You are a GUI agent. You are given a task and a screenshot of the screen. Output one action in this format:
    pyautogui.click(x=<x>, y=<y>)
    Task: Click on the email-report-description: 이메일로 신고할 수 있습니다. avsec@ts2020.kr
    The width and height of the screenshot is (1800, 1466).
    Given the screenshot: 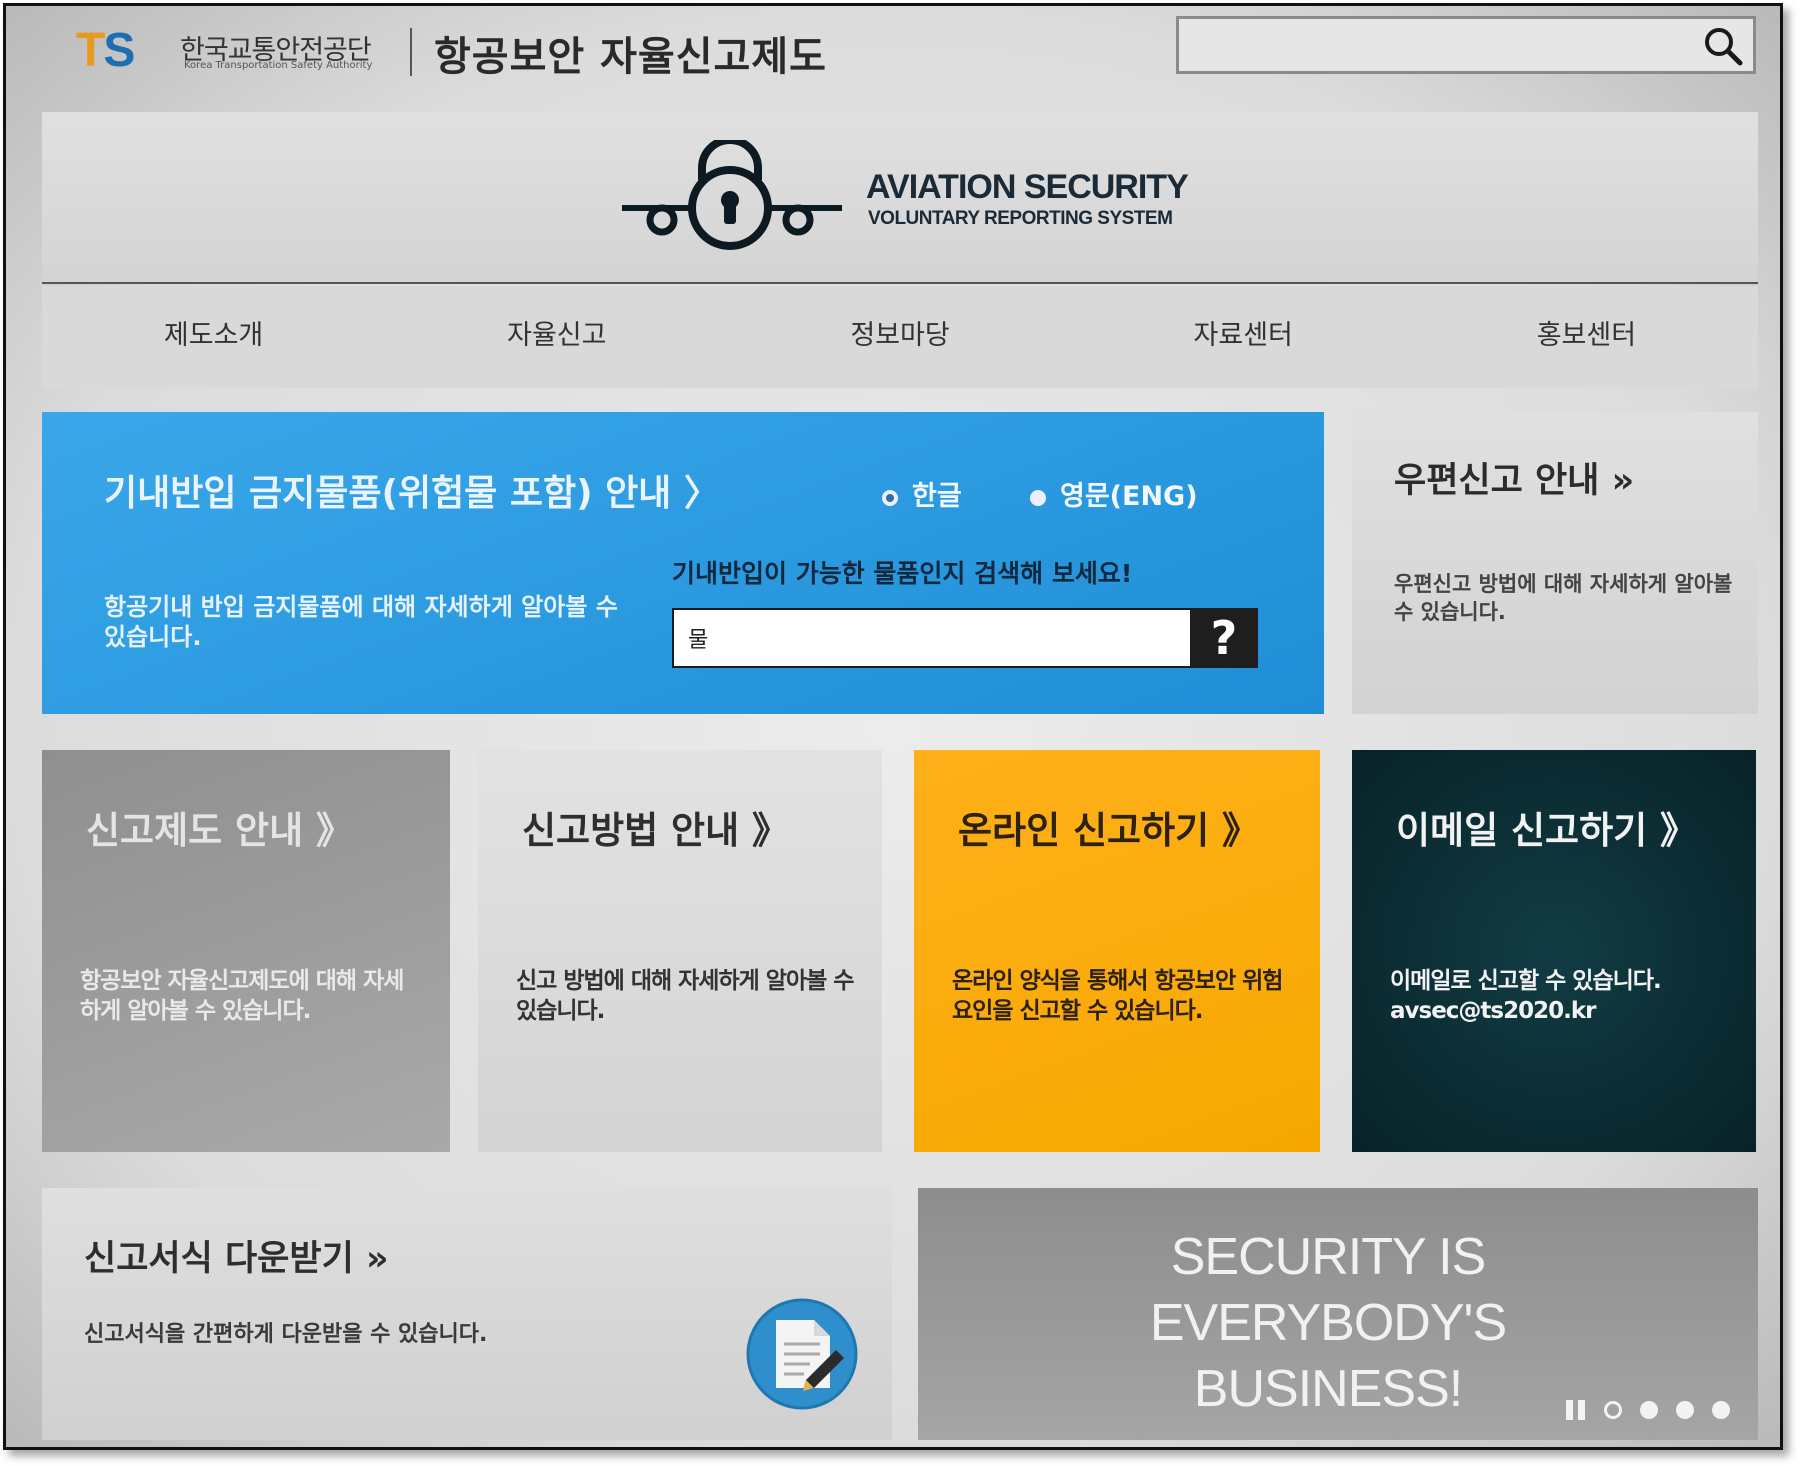 What is the action you would take?
    pyautogui.click(x=1526, y=996)
    